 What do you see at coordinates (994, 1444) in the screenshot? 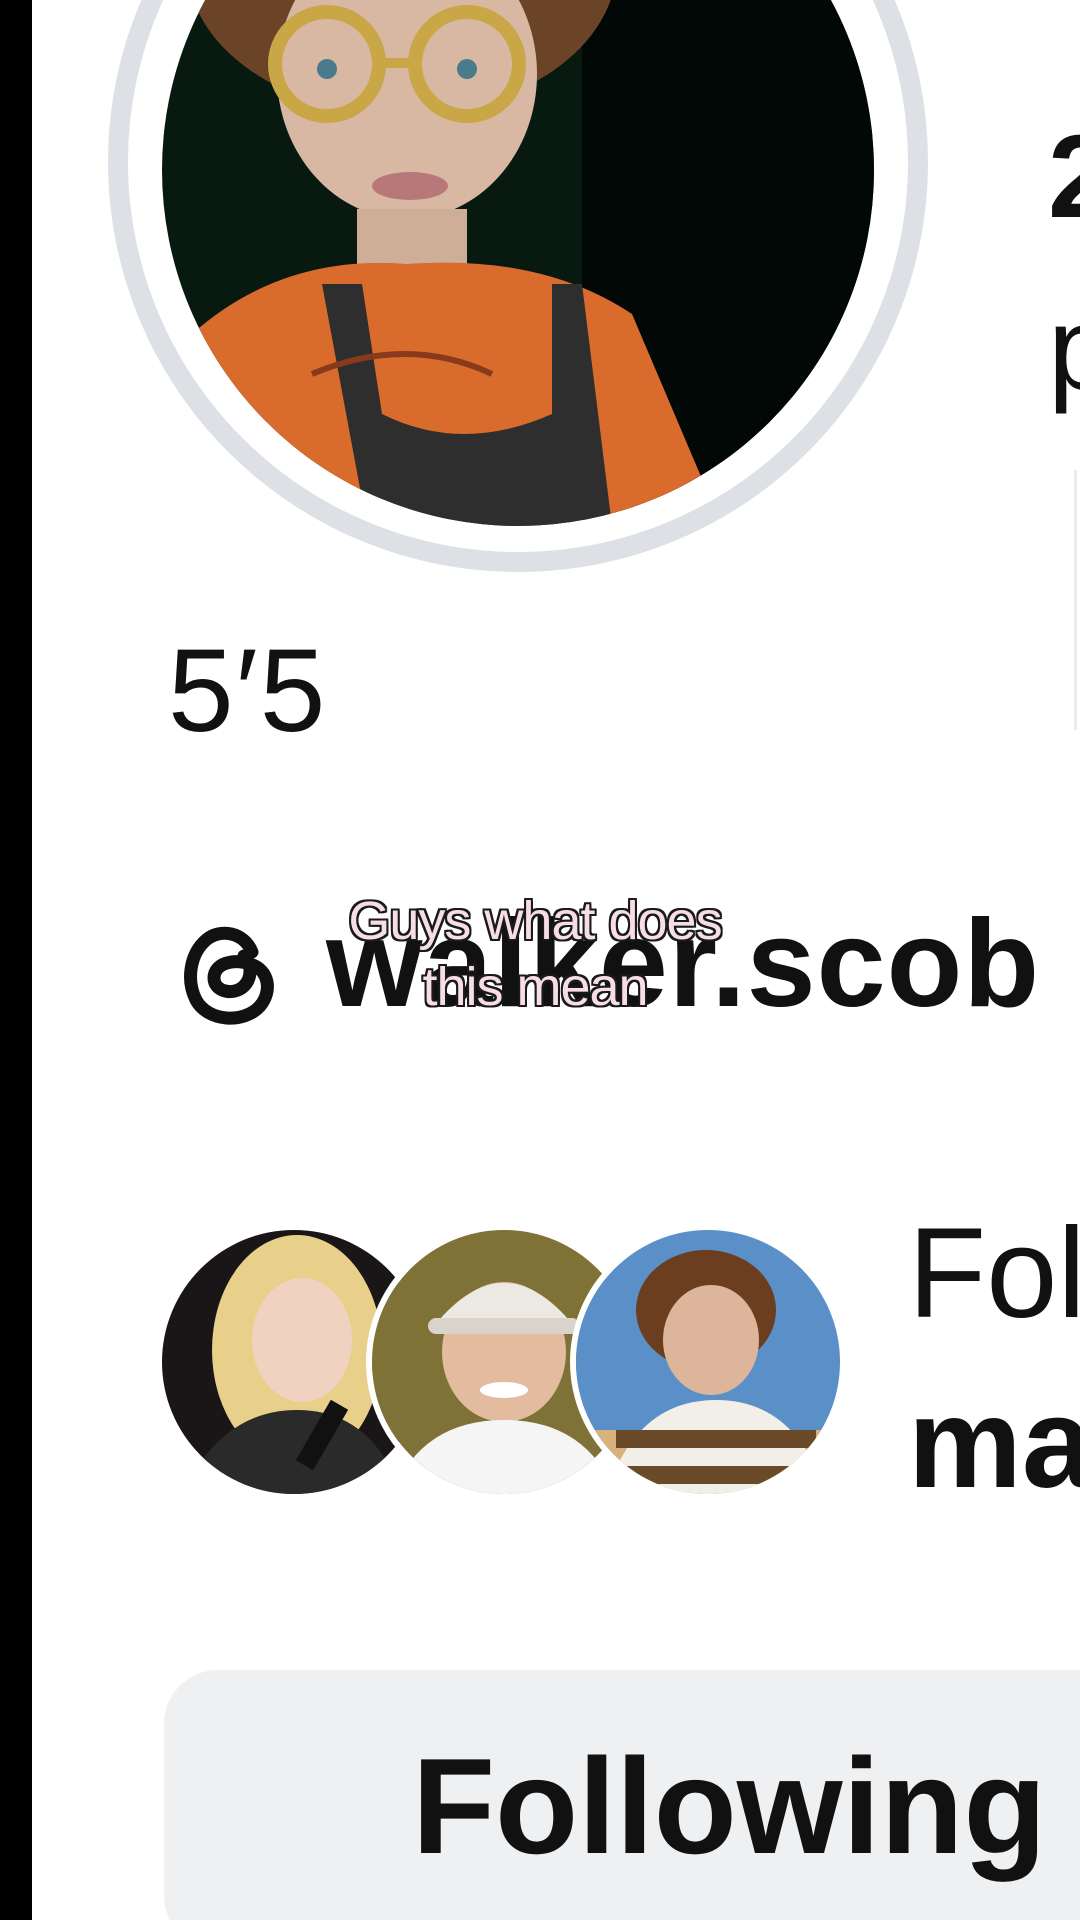
I see `followed-by-text-line2: ma` at bounding box center [994, 1444].